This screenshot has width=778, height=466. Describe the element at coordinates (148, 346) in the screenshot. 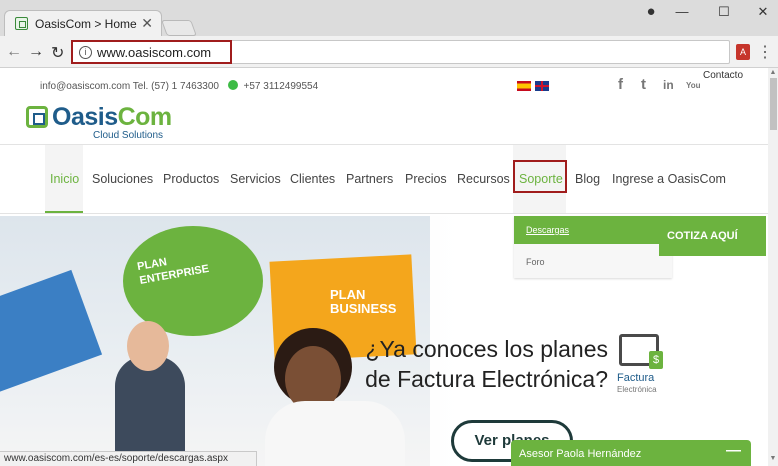

I see `person-man-head` at that location.